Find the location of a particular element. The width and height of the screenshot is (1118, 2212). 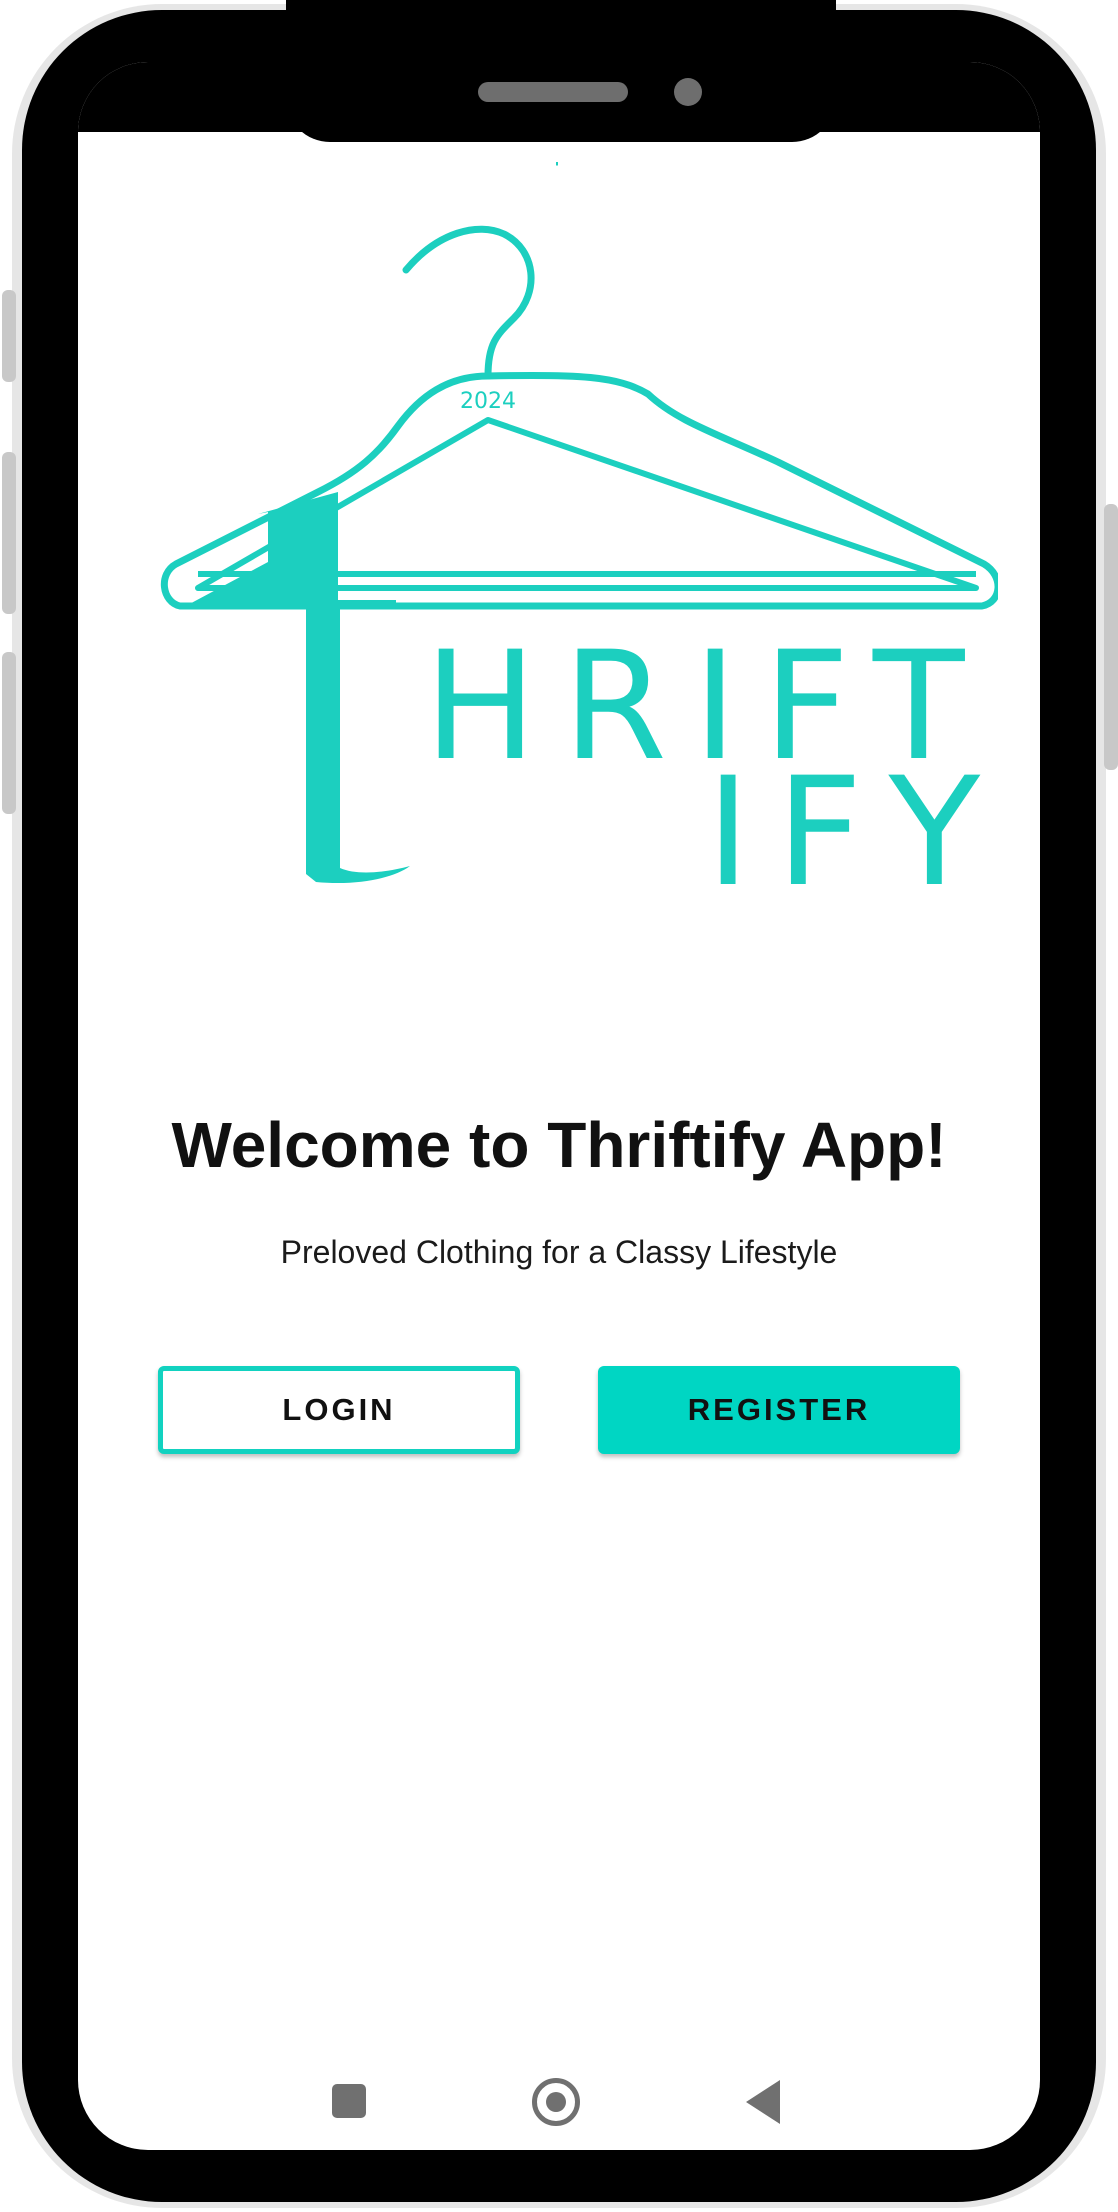

home-dot-icon is located at coordinates (556, 2102).